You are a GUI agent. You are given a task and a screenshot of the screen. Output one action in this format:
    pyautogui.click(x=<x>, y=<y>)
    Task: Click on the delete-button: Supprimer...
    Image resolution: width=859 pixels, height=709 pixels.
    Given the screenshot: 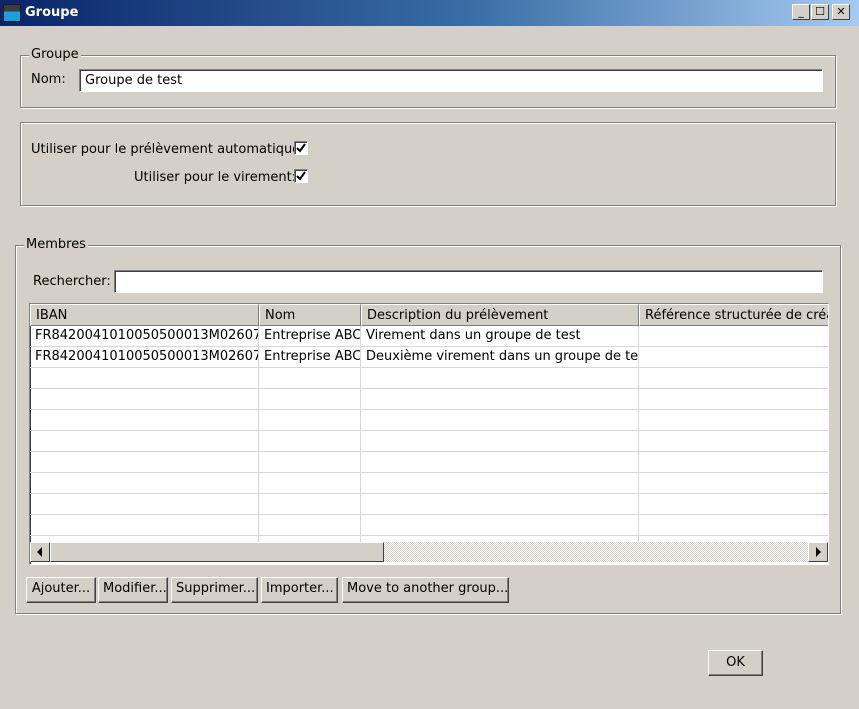 What is the action you would take?
    pyautogui.click(x=214, y=590)
    